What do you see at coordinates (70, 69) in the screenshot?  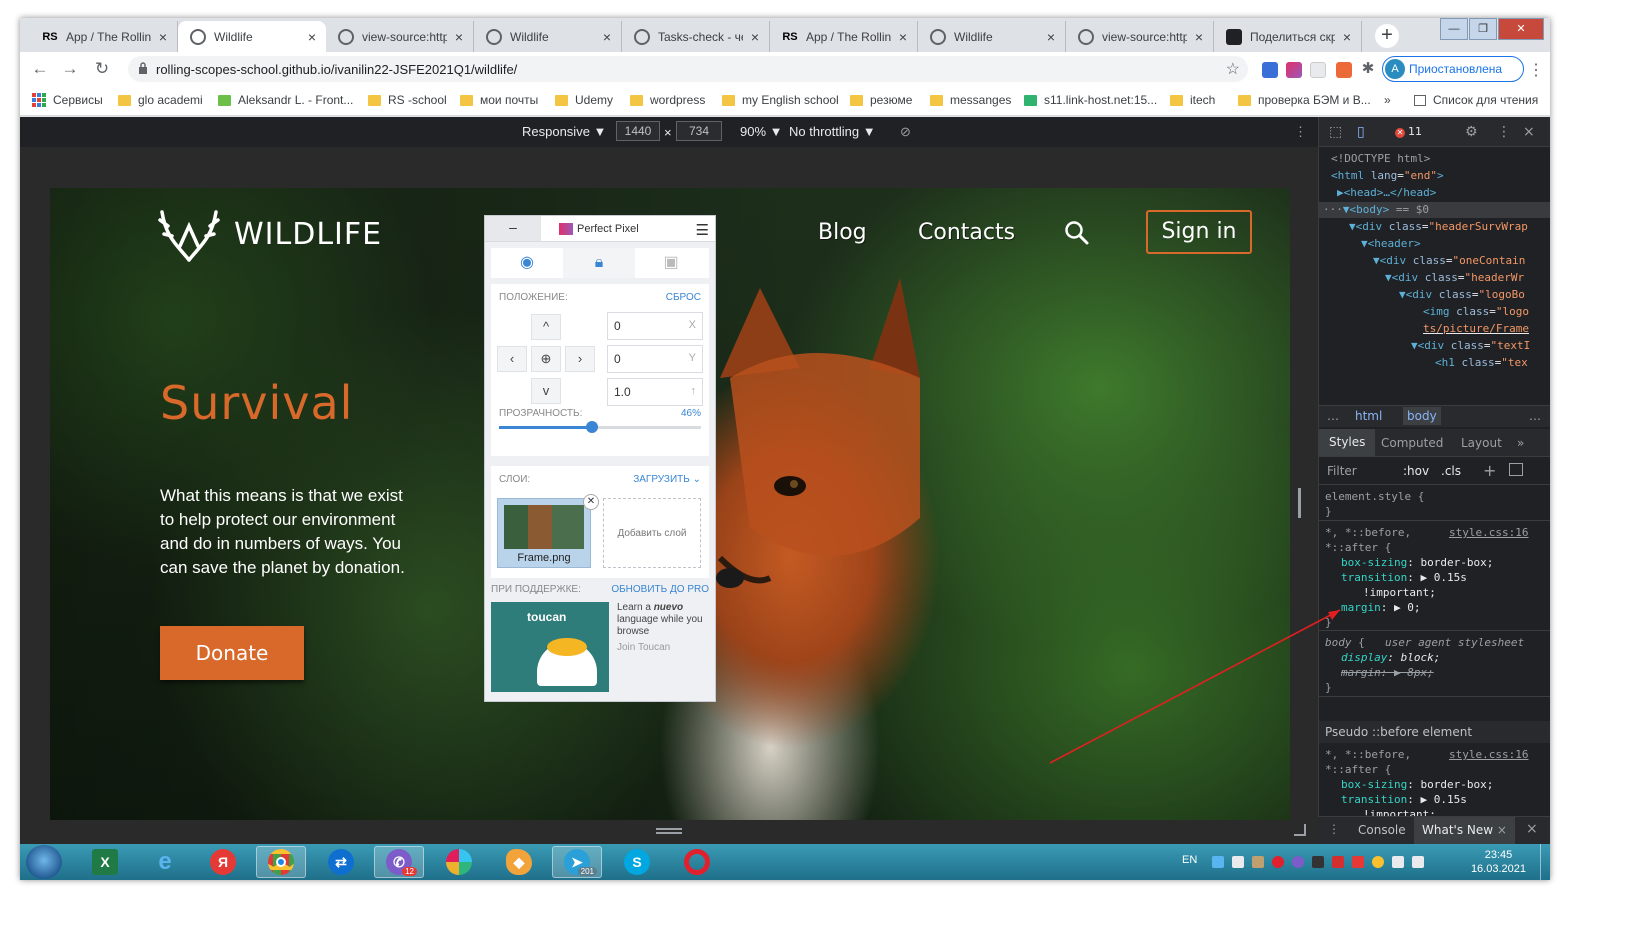 I see `forward-icon: →` at bounding box center [70, 69].